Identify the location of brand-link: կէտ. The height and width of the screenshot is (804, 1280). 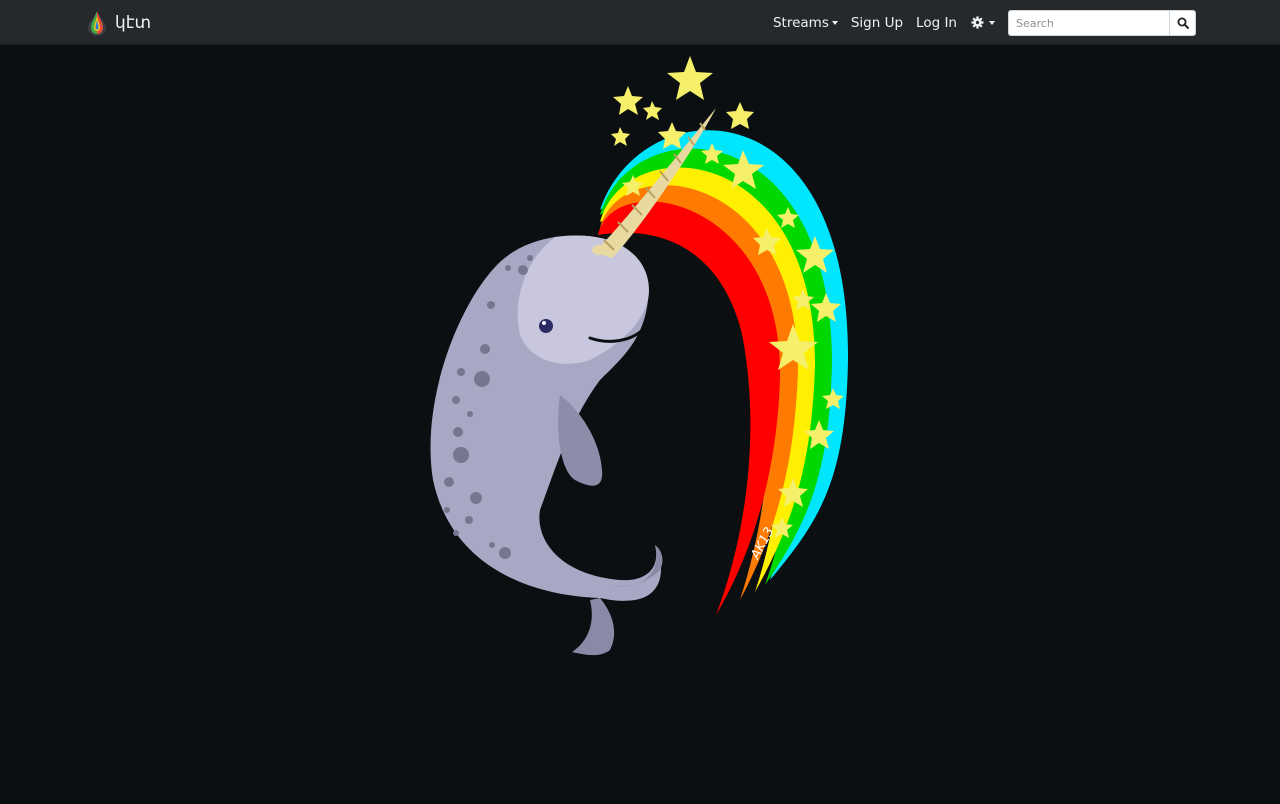
(118, 23).